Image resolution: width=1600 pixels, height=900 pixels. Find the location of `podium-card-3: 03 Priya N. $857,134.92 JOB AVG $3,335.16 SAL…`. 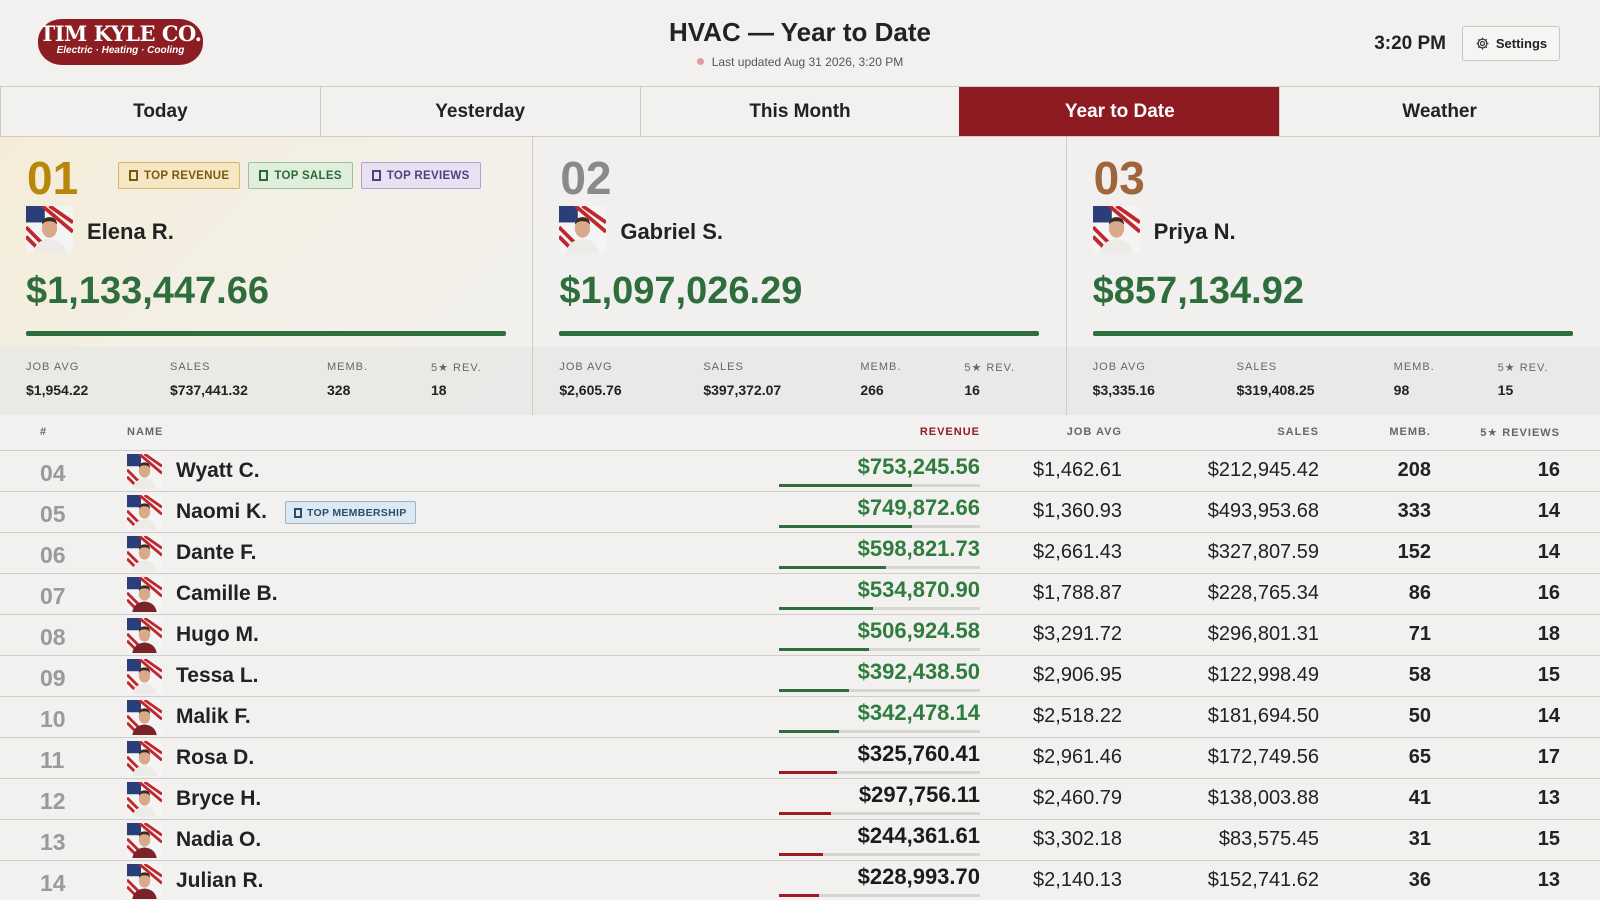

podium-card-3: 03 Priya N. $857,134.92 JOB AVG $3,335.16 SAL… is located at coordinates (1333, 276).